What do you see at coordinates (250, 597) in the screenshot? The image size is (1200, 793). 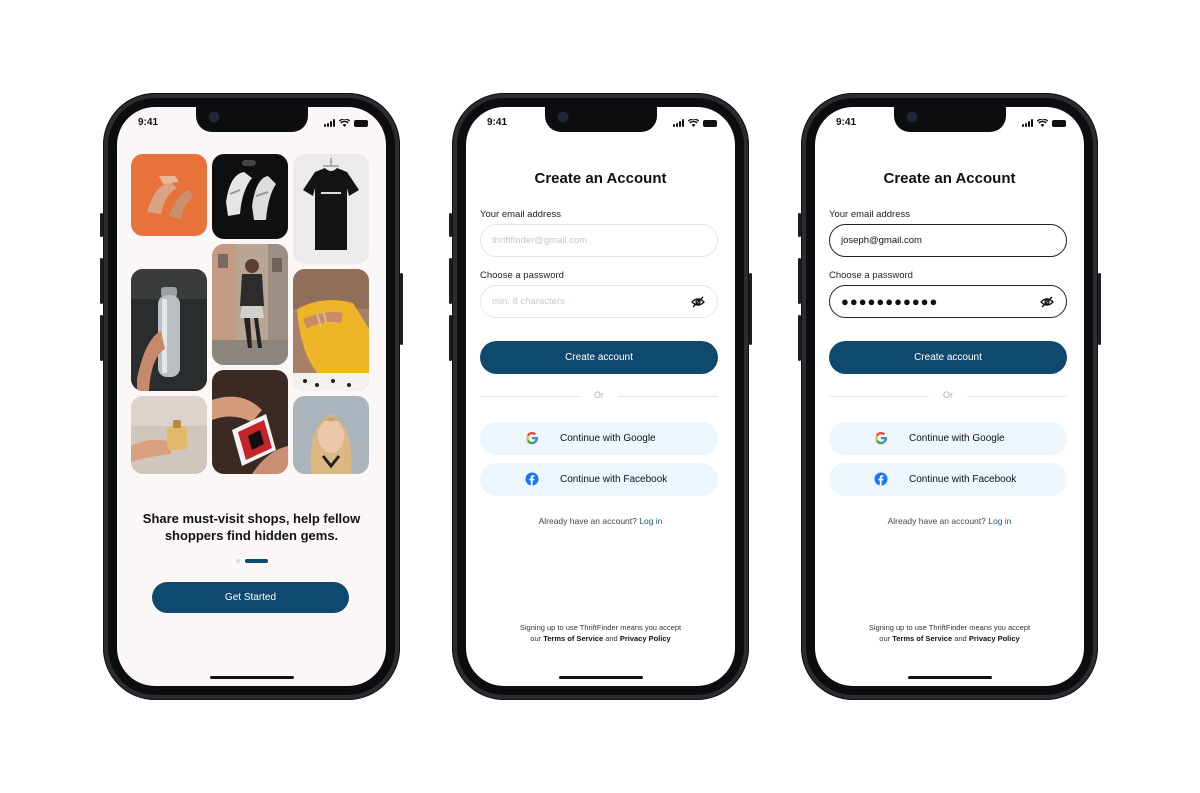 I see `get-started-button: Get Started` at bounding box center [250, 597].